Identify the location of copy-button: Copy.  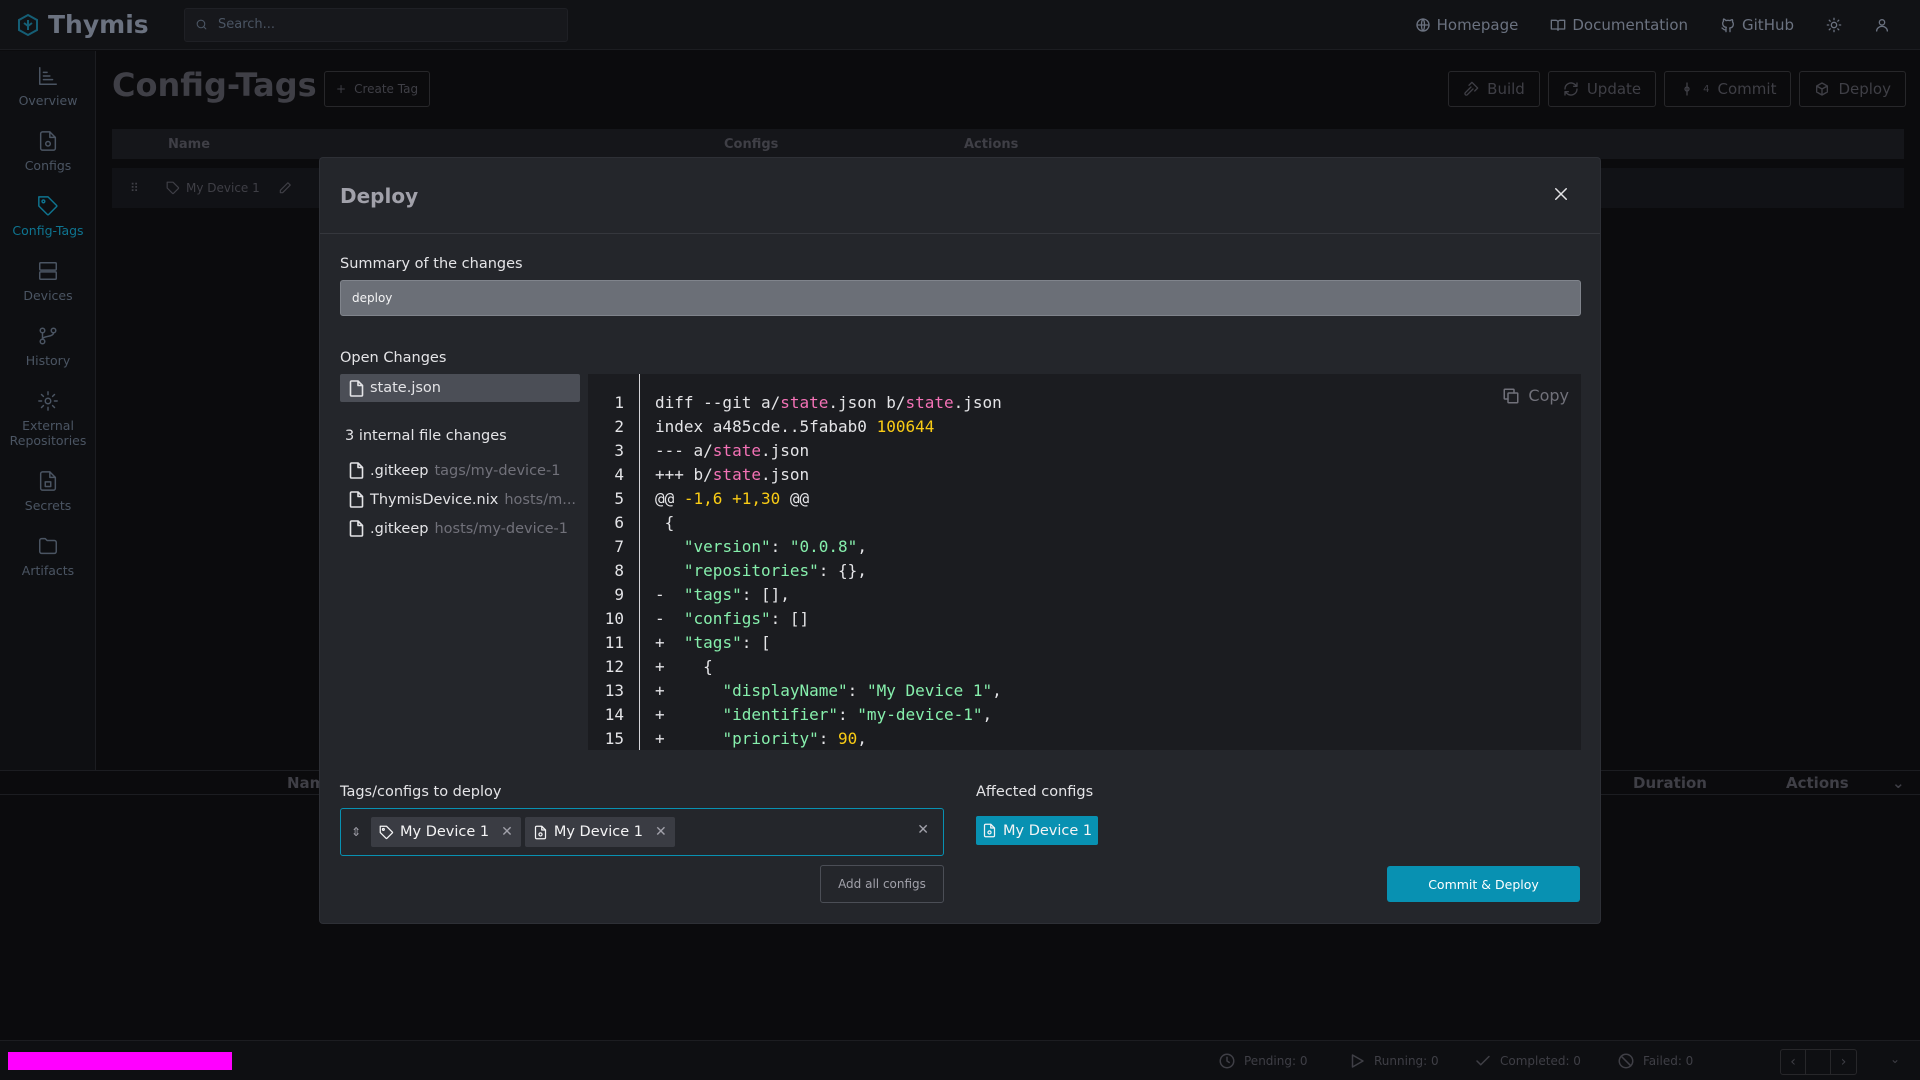
(1535, 395).